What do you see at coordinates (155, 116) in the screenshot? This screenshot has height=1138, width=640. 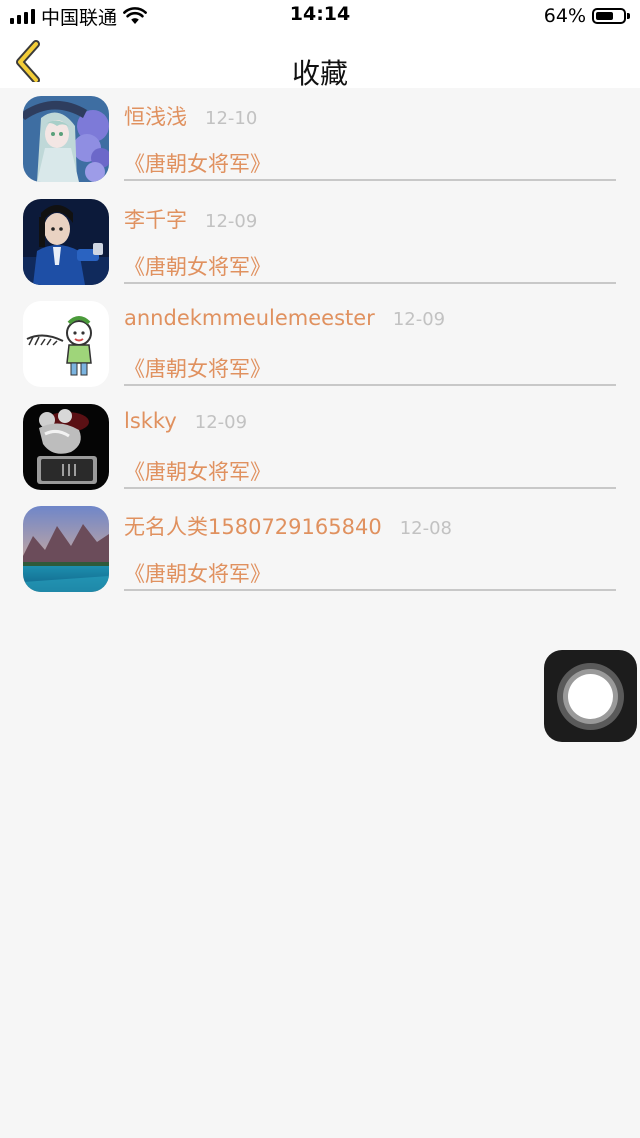 I see `item-user-name: 恒浅浅` at bounding box center [155, 116].